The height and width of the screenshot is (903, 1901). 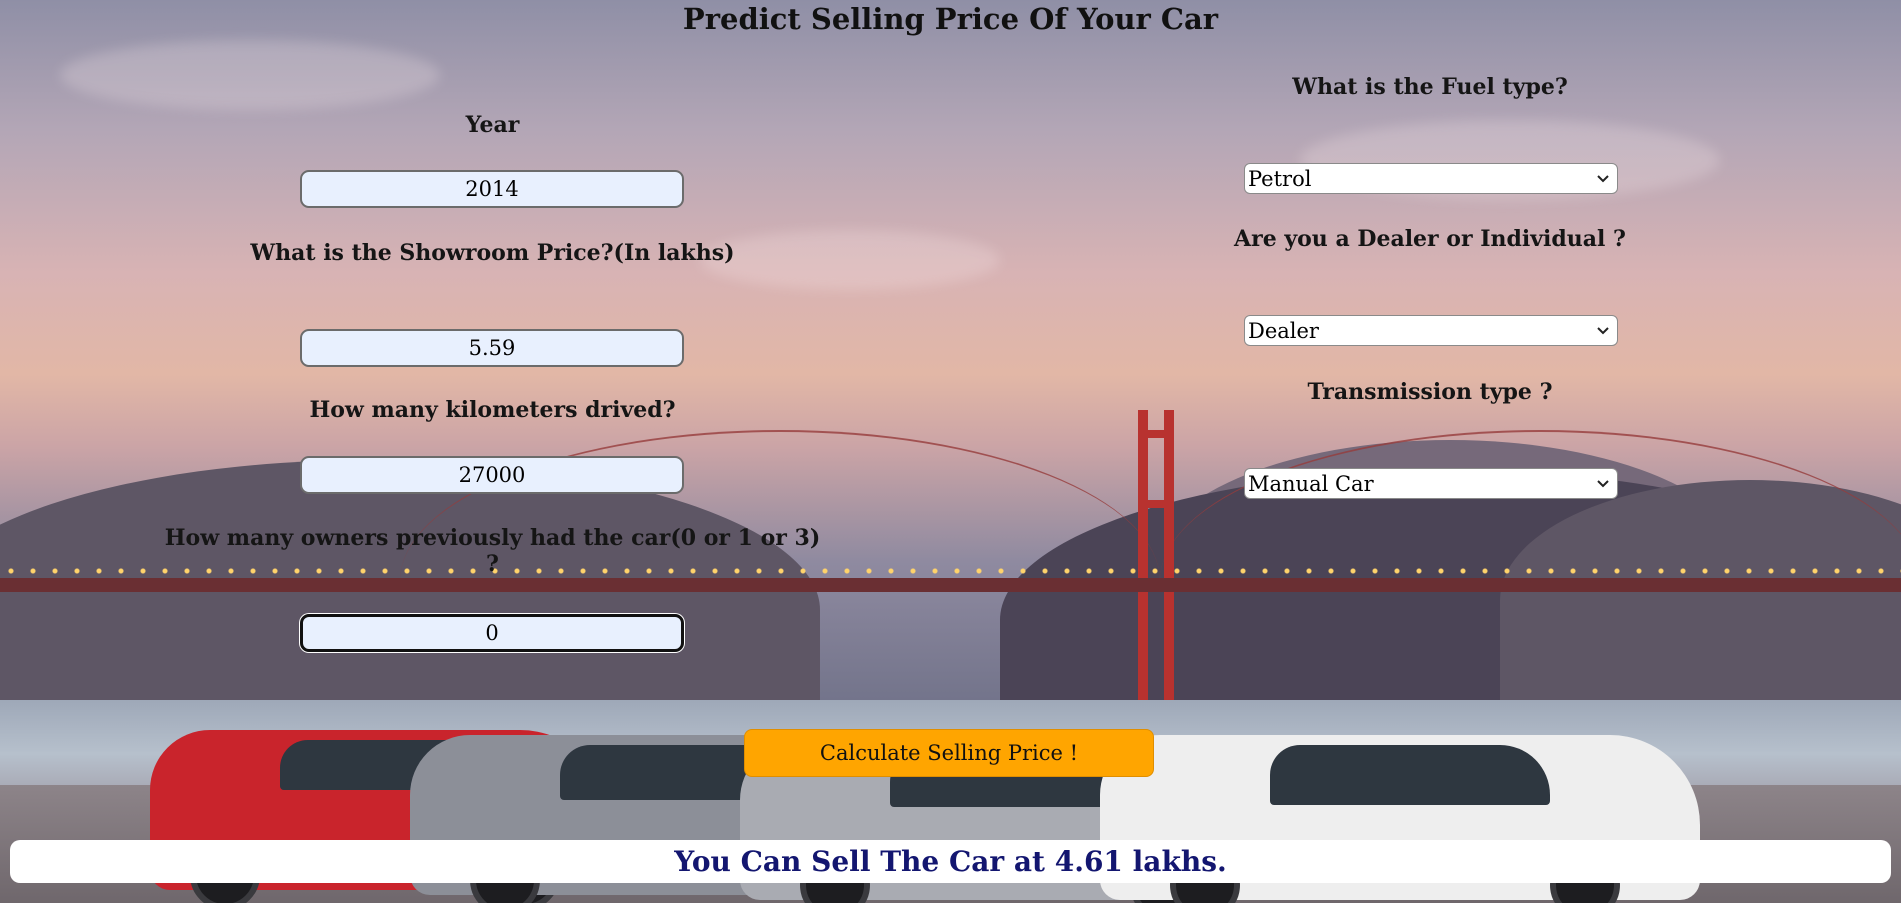 What do you see at coordinates (1311, 483) in the screenshot?
I see `transmission-selected: Manual Car` at bounding box center [1311, 483].